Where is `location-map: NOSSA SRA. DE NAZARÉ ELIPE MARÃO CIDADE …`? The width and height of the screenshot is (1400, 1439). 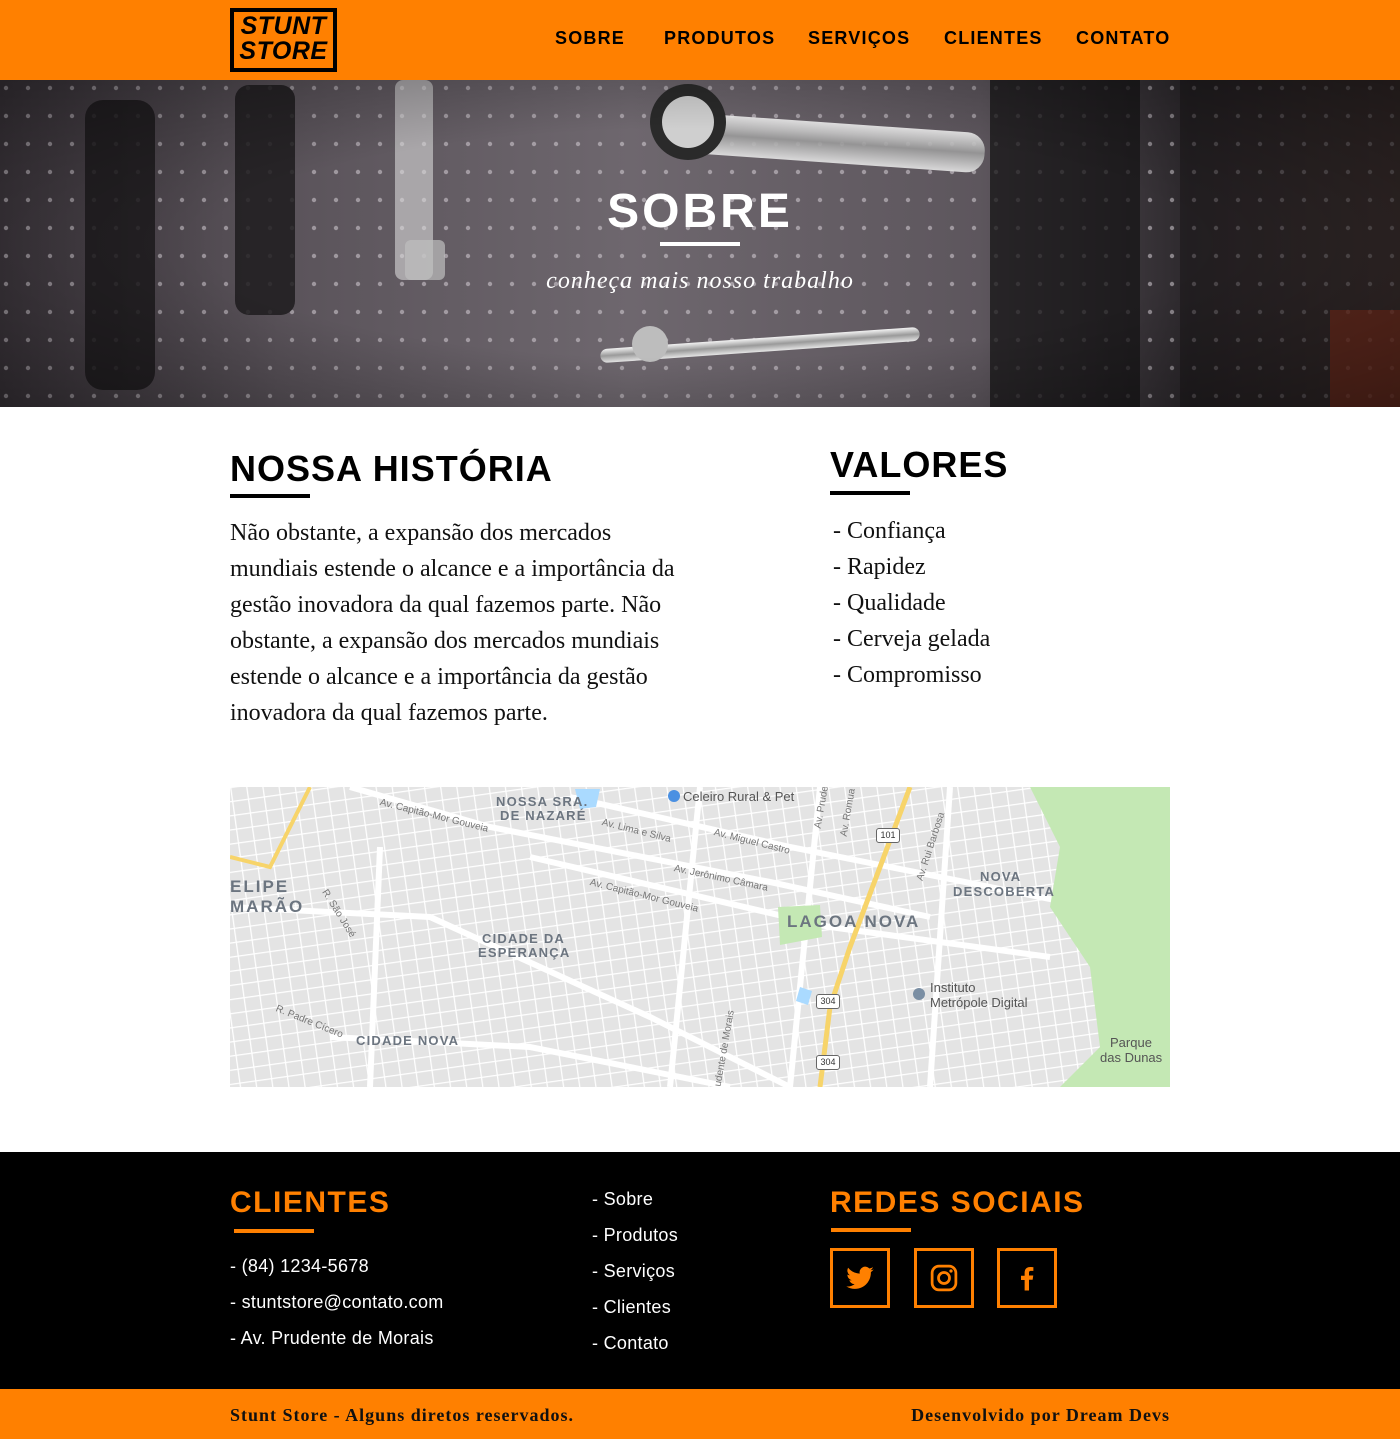
location-map: NOSSA SRA. DE NAZARÉ ELIPE MARÃO CIDADE … is located at coordinates (700, 937).